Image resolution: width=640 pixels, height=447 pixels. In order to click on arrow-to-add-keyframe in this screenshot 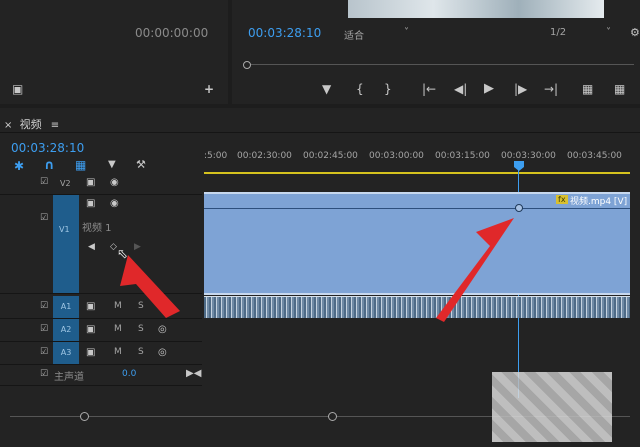, I will do `click(150, 286)`.